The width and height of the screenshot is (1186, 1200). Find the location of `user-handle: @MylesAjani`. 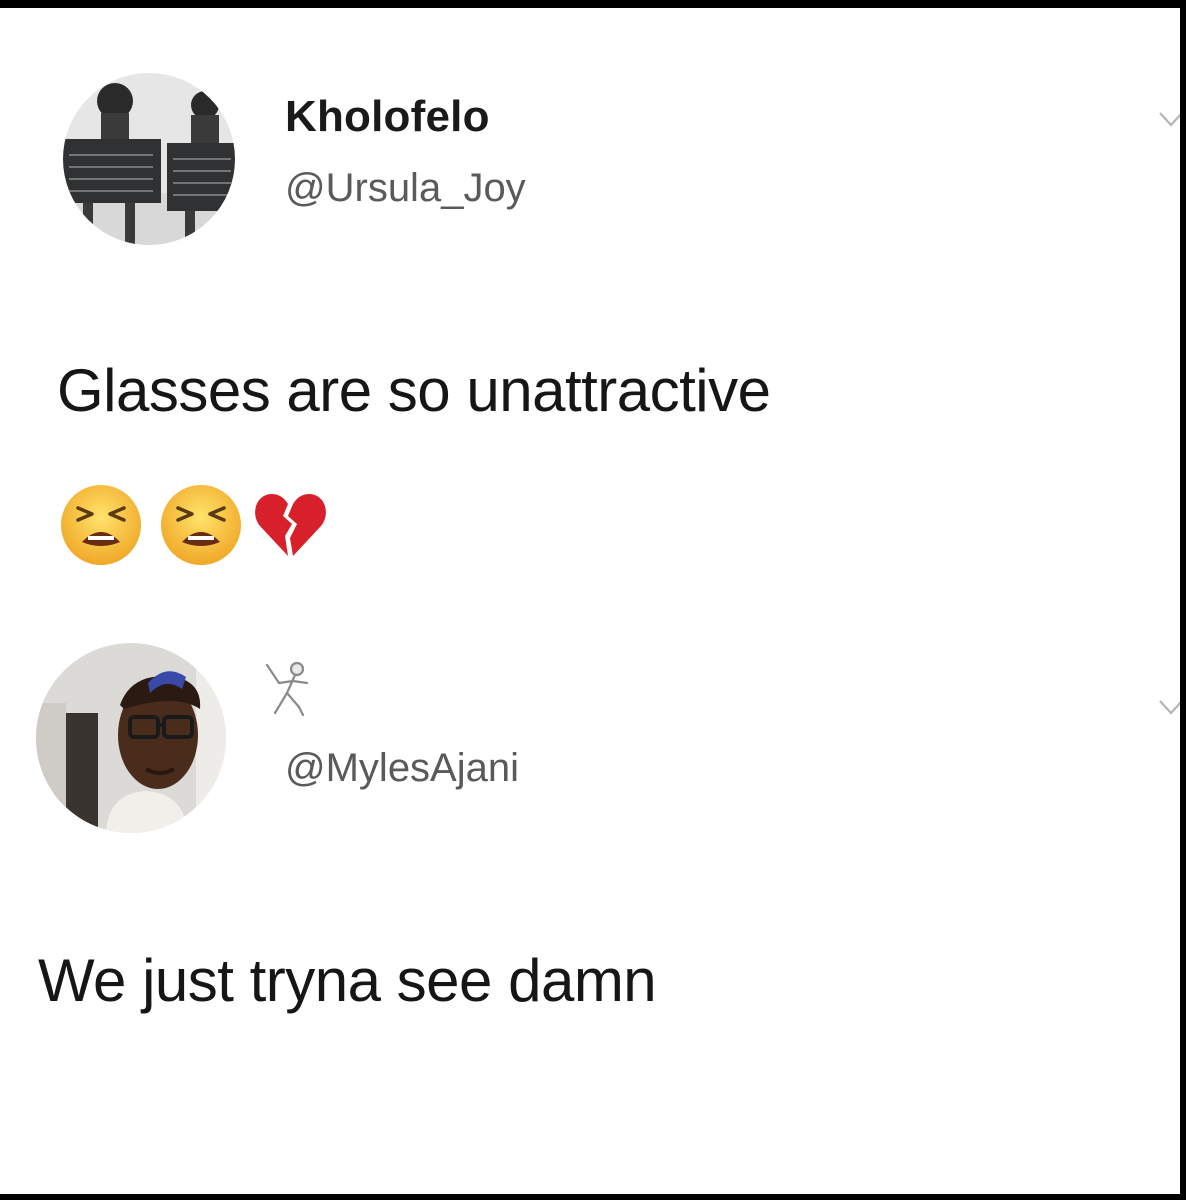

user-handle: @MylesAjani is located at coordinates (402, 768).